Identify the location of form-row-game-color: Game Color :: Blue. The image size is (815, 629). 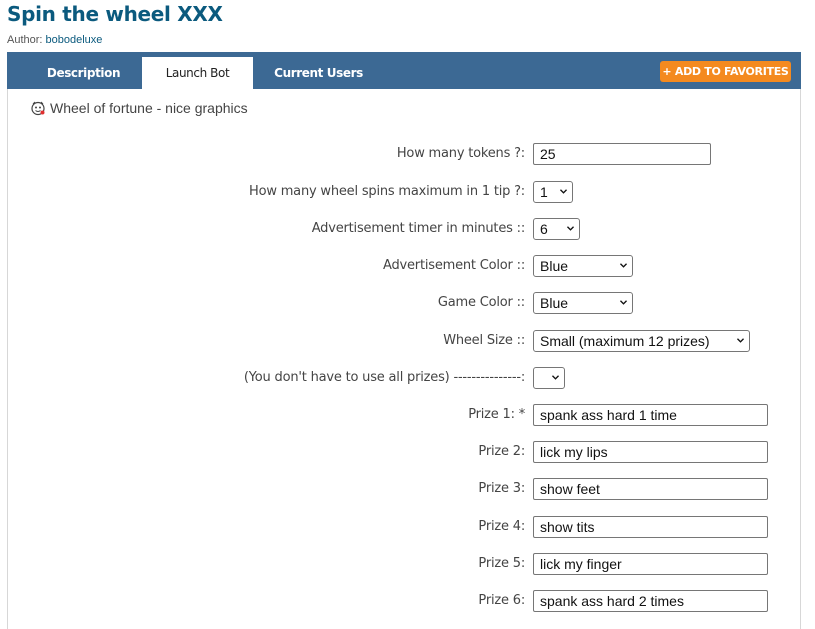
(407, 303).